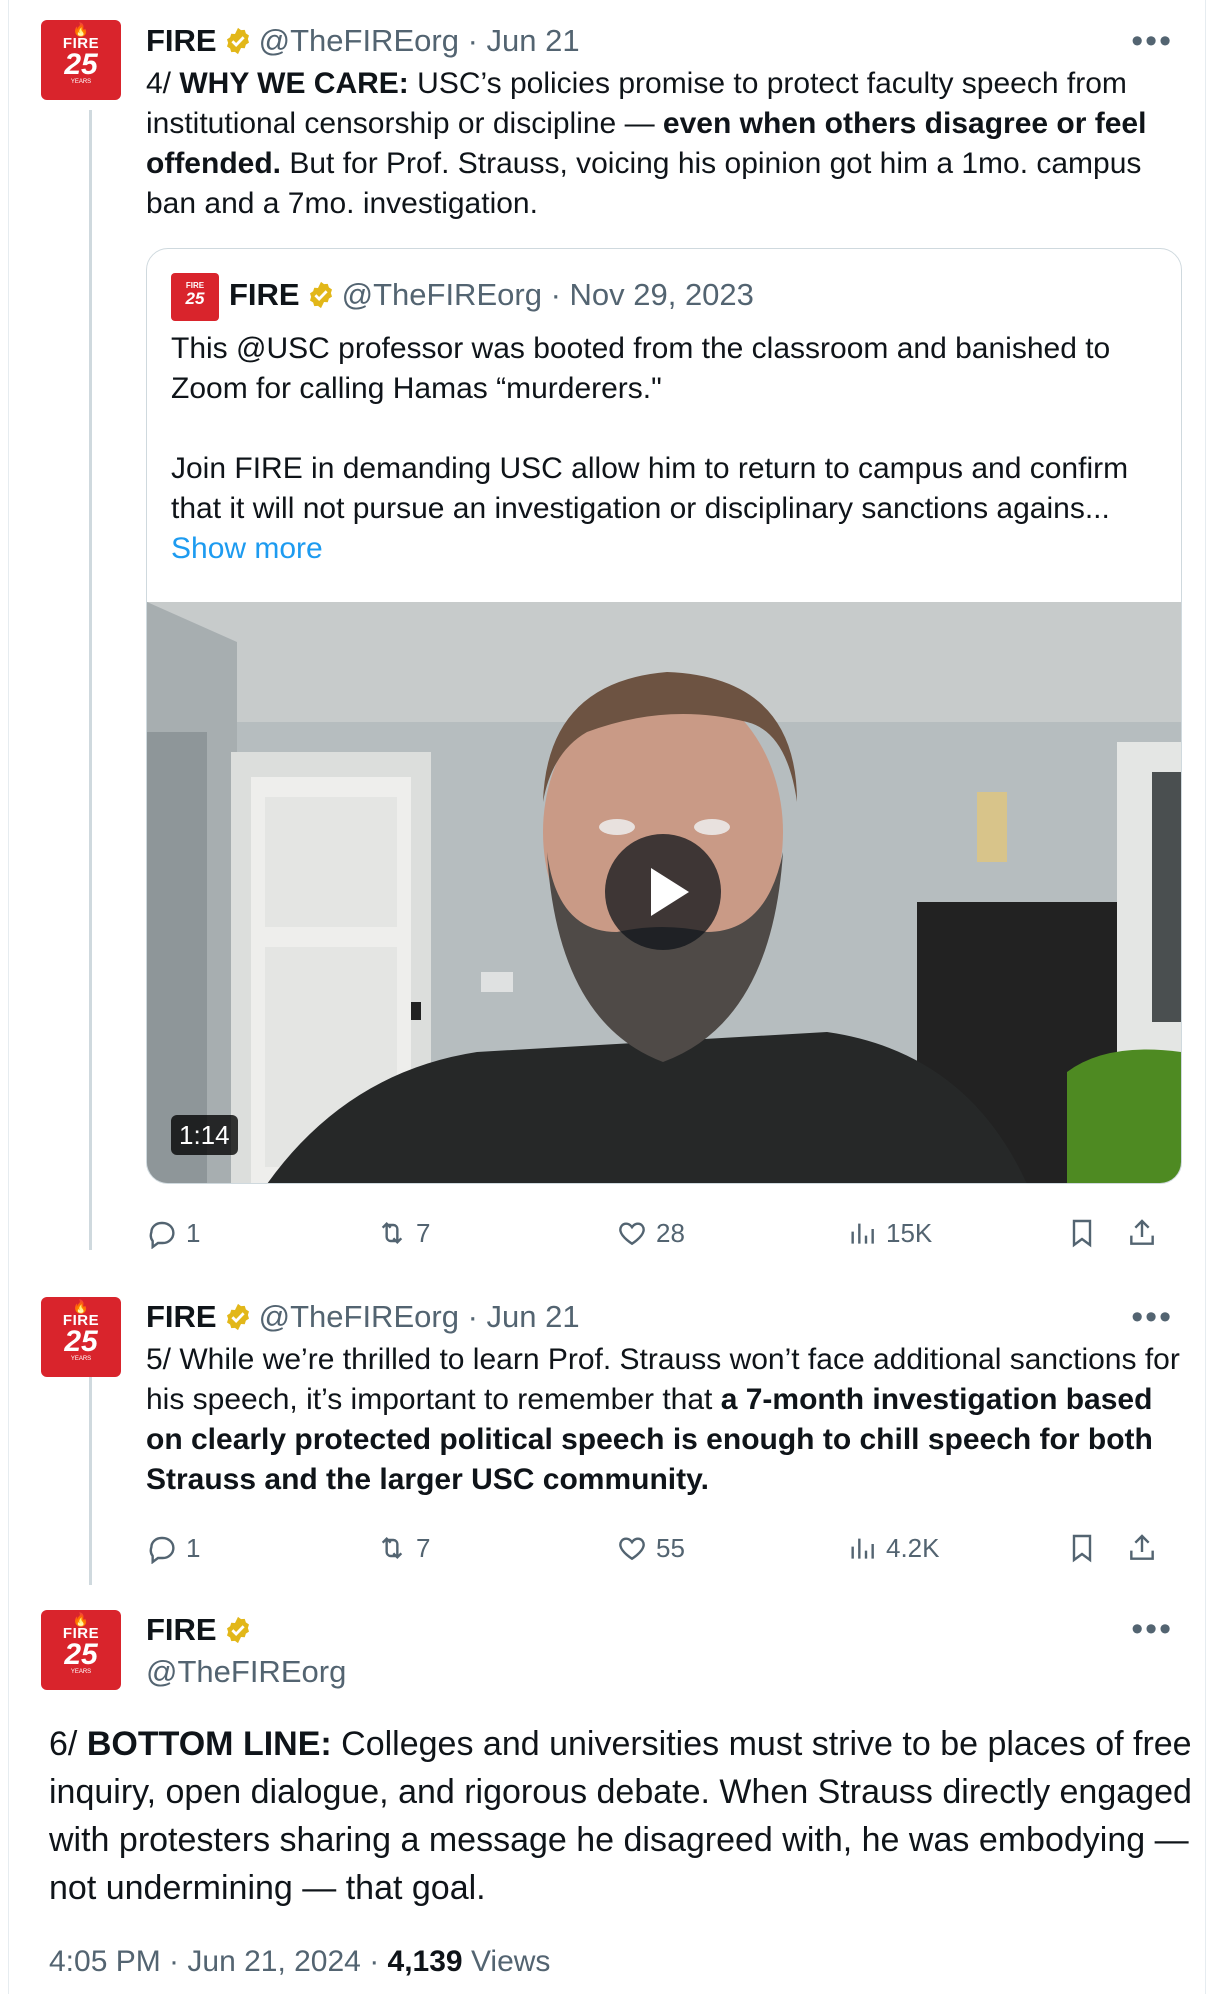 Image resolution: width=1218 pixels, height=1994 pixels. I want to click on quote-author-handle: @TheFIREorg, so click(441, 294).